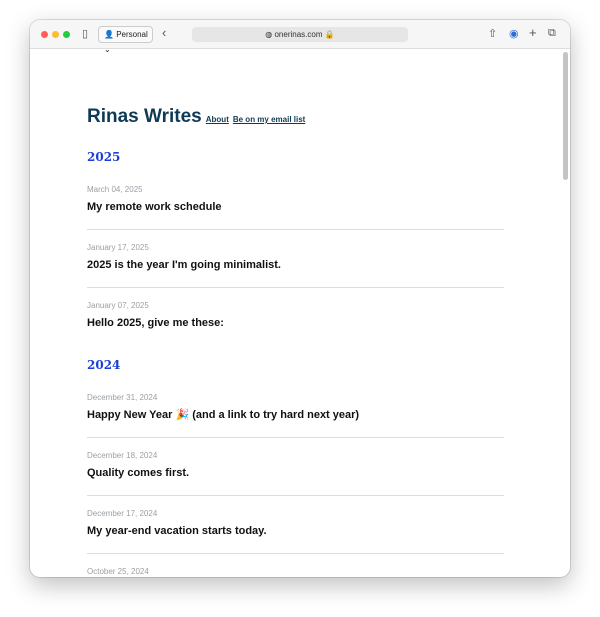 This screenshot has height=617, width=600. Describe the element at coordinates (295, 323) in the screenshot. I see `post-title: Hello 2025, give me these:` at that location.